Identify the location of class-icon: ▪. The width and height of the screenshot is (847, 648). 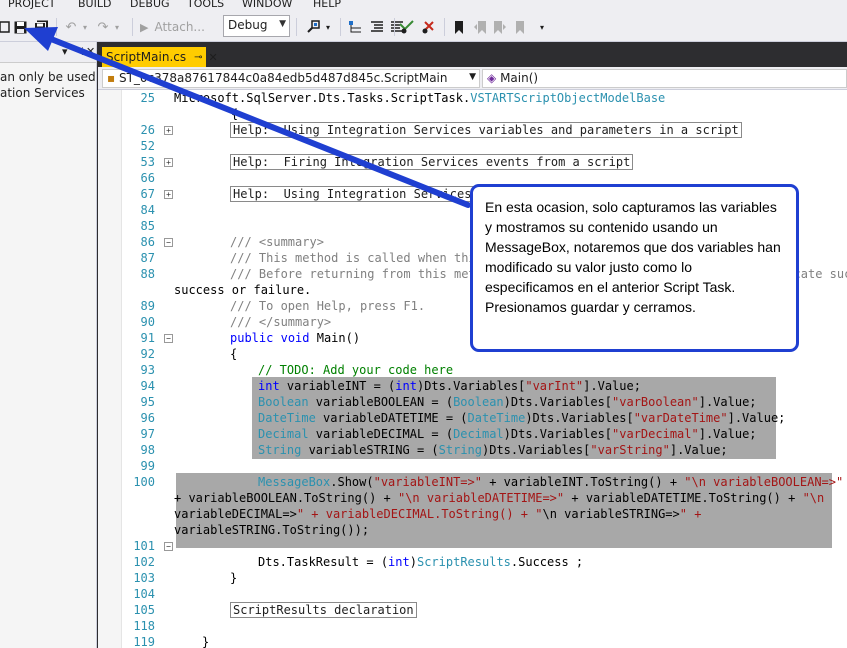
(111, 78).